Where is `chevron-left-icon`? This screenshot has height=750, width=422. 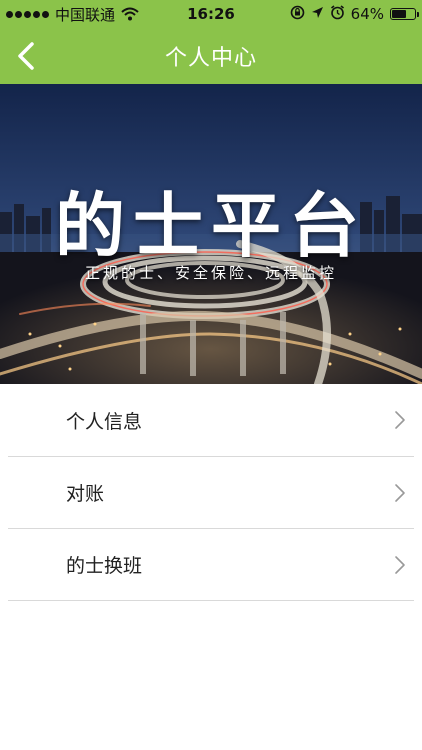
chevron-left-icon is located at coordinates (26, 56).